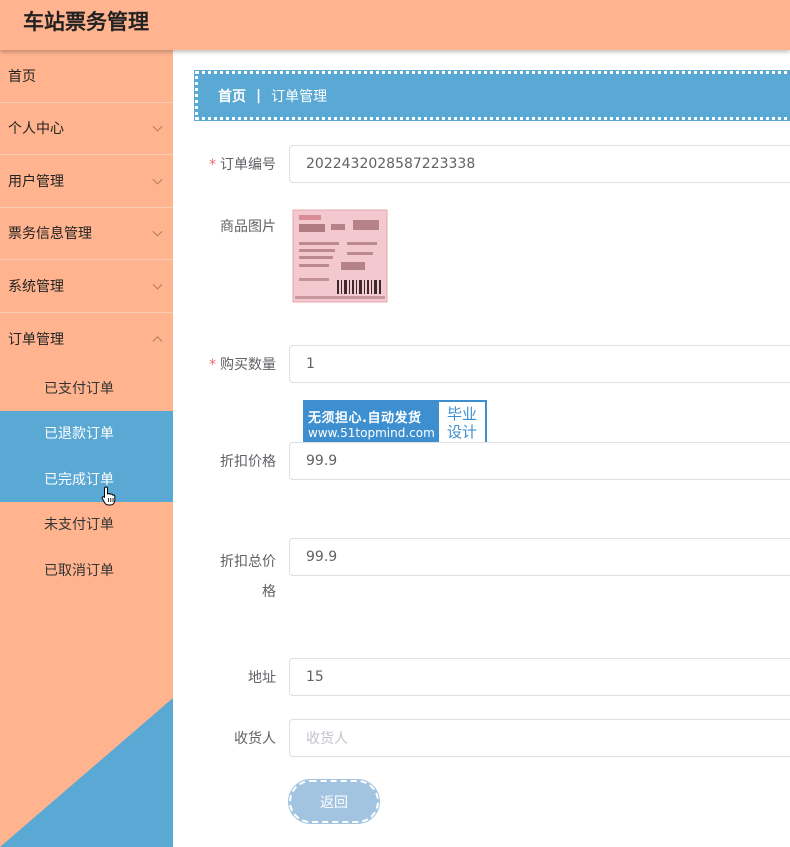 The width and height of the screenshot is (790, 847). I want to click on breadcrumb-current: 订单管理, so click(299, 96).